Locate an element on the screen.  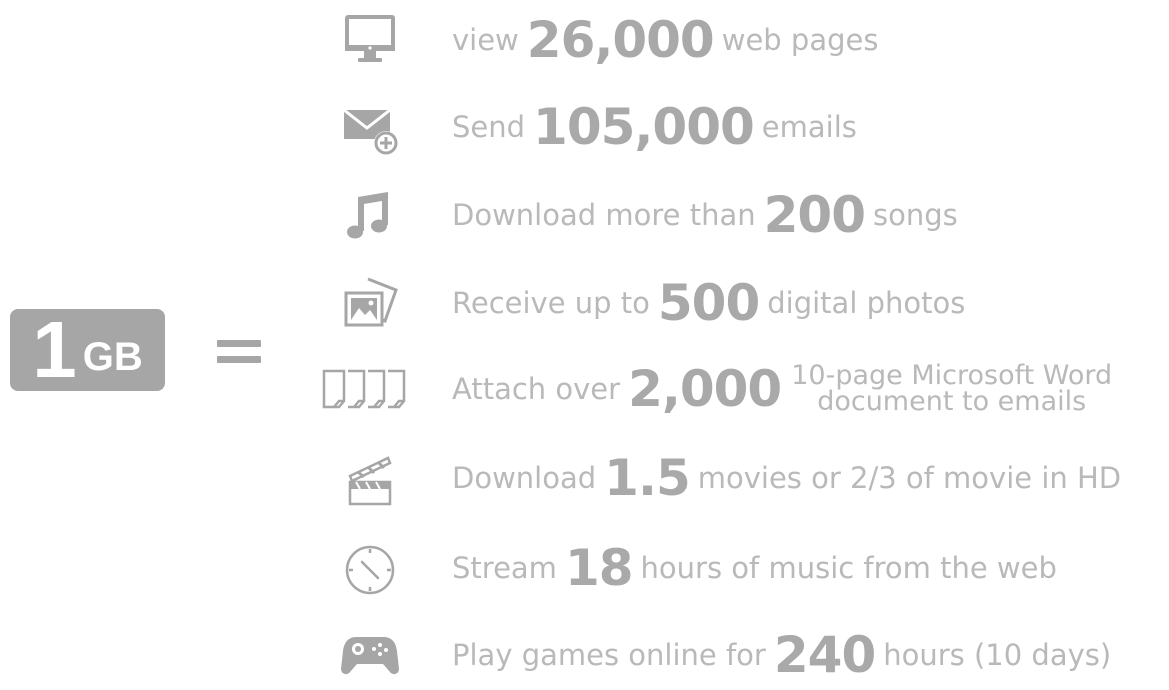
stat-value: 240 is located at coordinates (824, 655).